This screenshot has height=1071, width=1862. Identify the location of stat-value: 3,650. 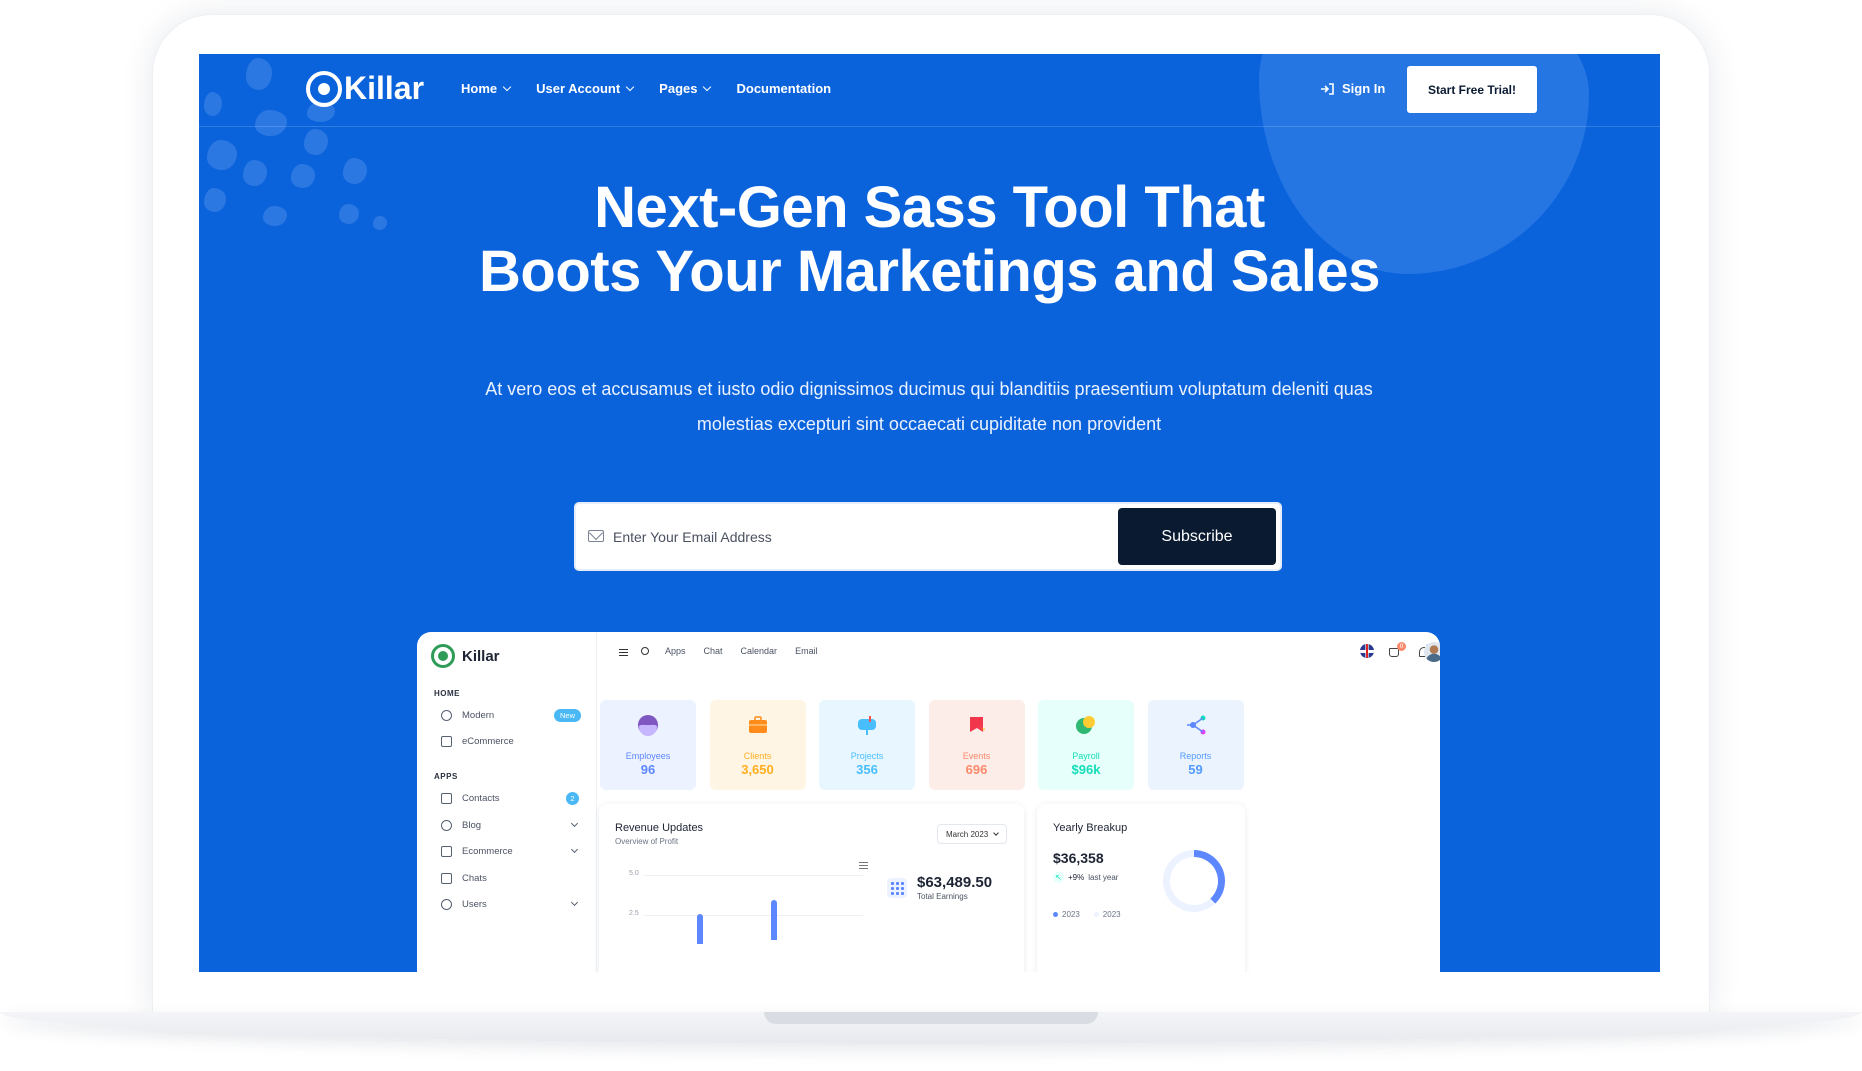
(757, 769).